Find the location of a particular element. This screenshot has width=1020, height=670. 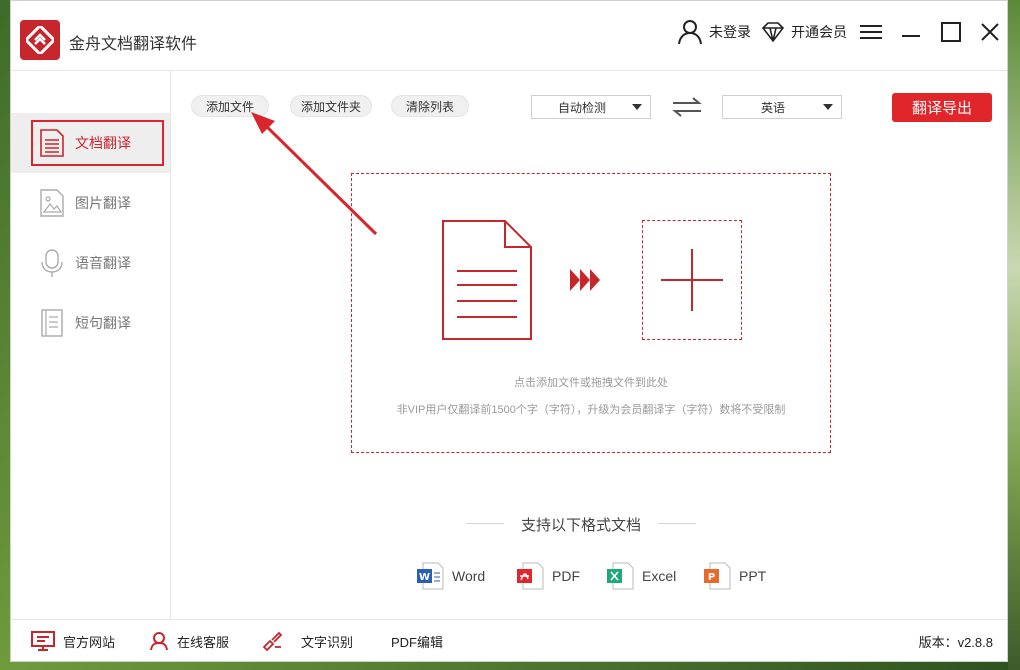

vip-label: 开通会员 is located at coordinates (819, 32).